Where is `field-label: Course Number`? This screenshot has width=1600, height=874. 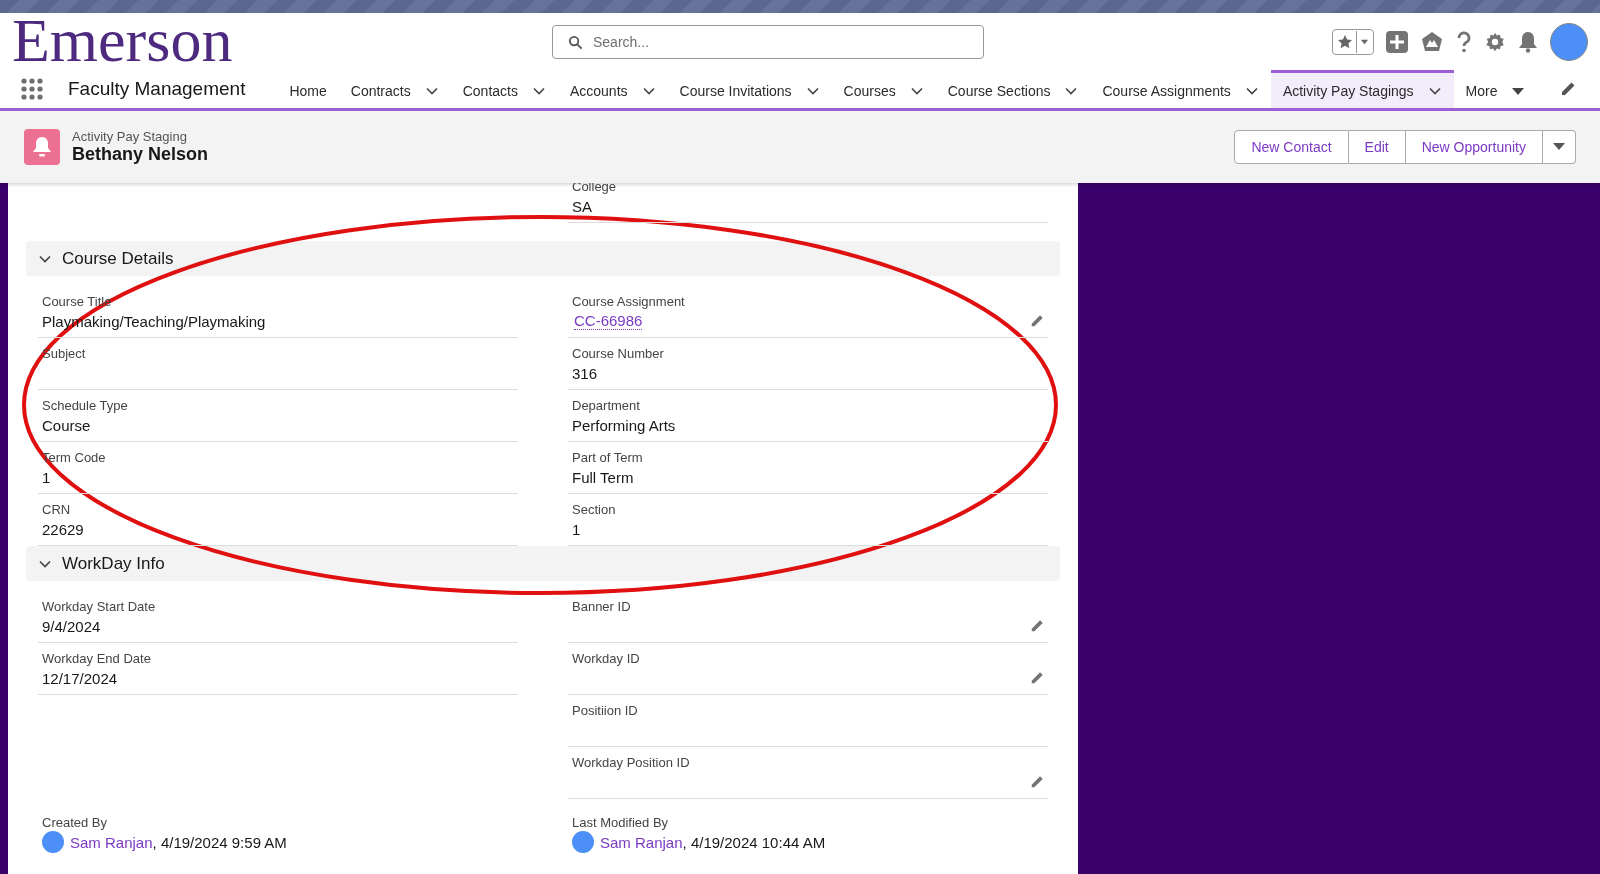
field-label: Course Number is located at coordinates (618, 353).